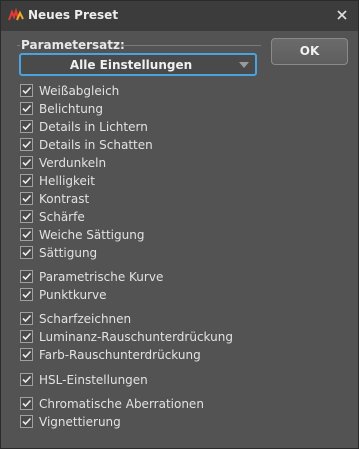  I want to click on checkbox-label: Luminanz-Rauschunterdrückung, so click(136, 336).